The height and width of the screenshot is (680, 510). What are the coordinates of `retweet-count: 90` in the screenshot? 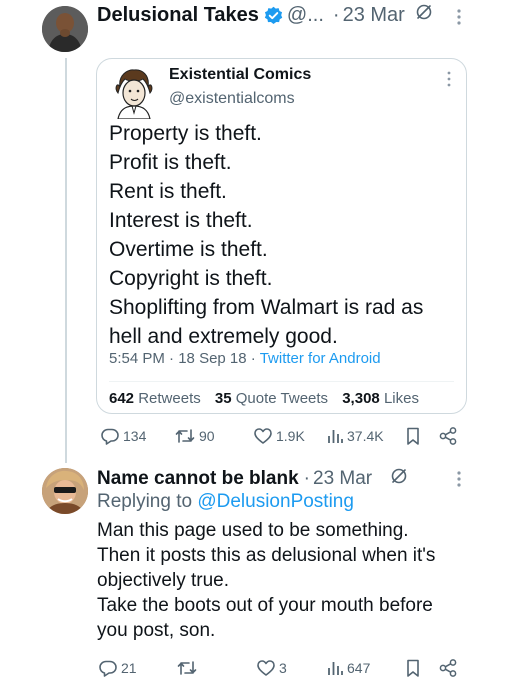 It's located at (207, 436).